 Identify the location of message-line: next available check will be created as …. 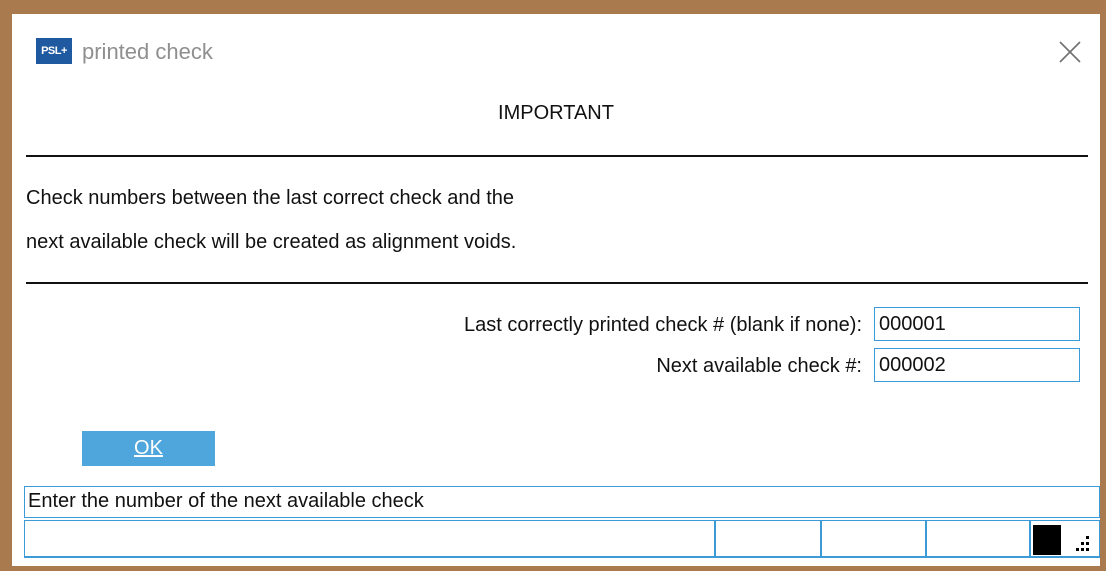
(271, 242).